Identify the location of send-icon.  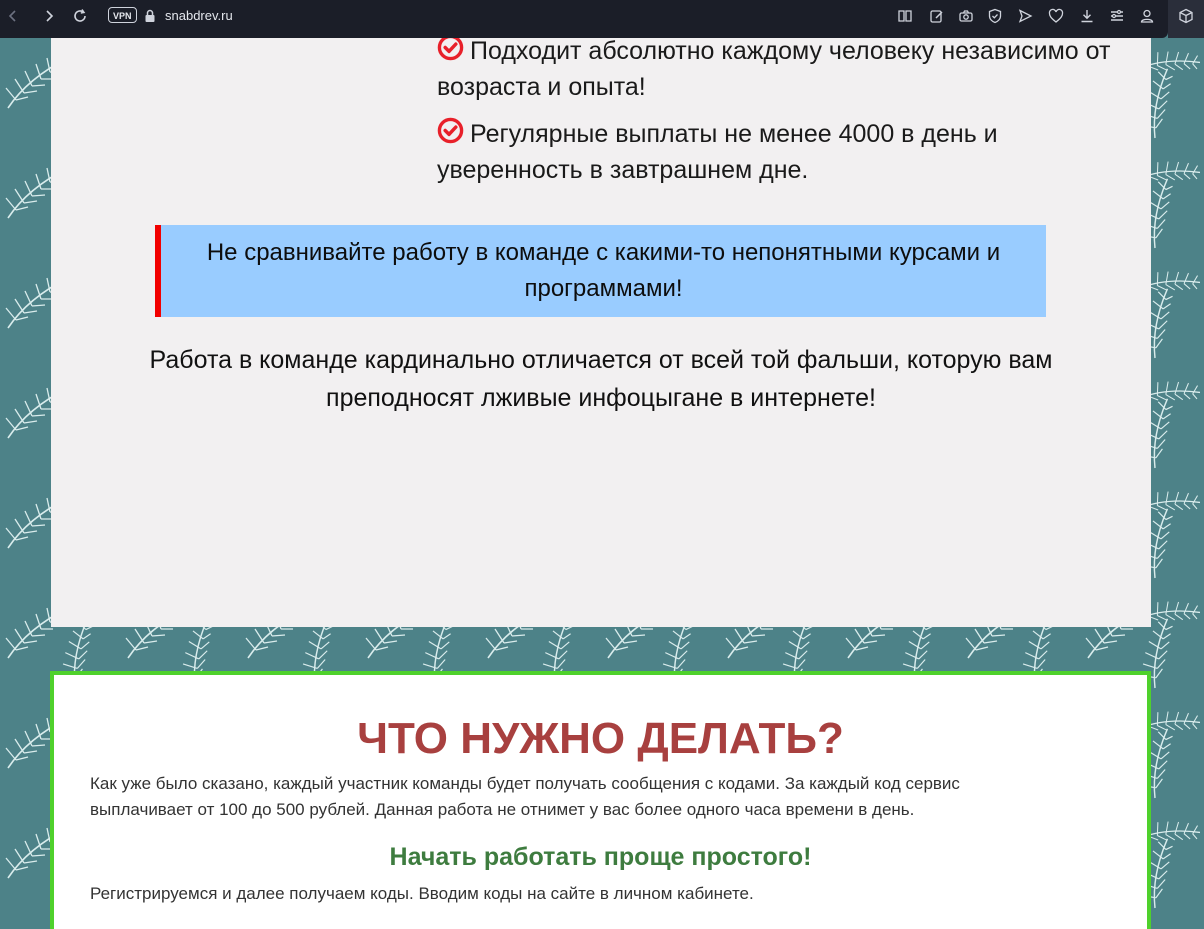
(1025, 16).